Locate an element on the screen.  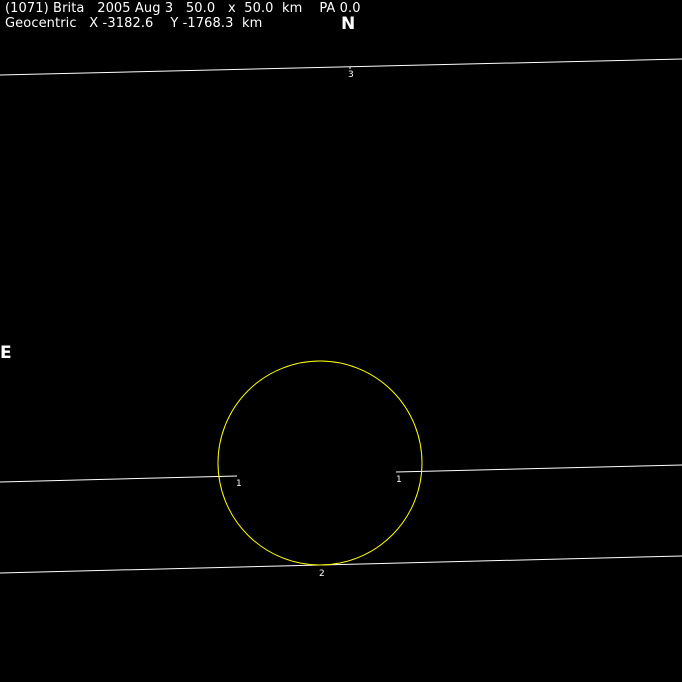
chord-1-left-segment is located at coordinates (119, 479).